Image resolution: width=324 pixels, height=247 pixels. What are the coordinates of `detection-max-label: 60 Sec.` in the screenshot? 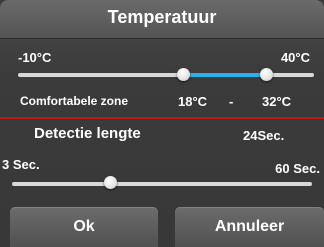 It's located at (297, 168).